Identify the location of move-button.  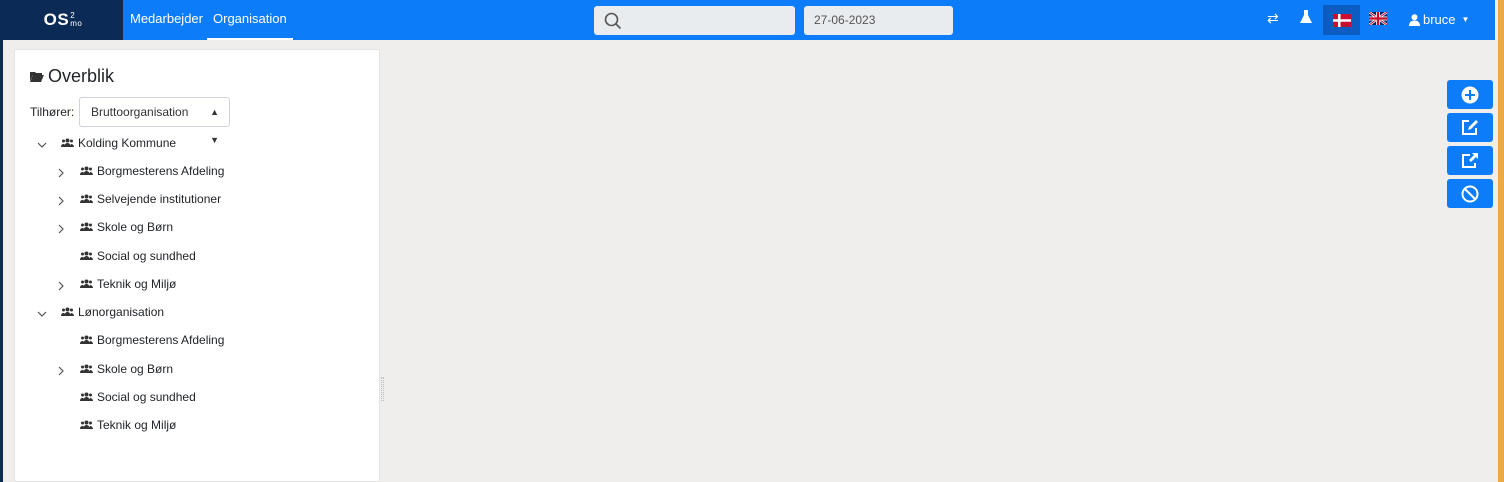
(1470, 160).